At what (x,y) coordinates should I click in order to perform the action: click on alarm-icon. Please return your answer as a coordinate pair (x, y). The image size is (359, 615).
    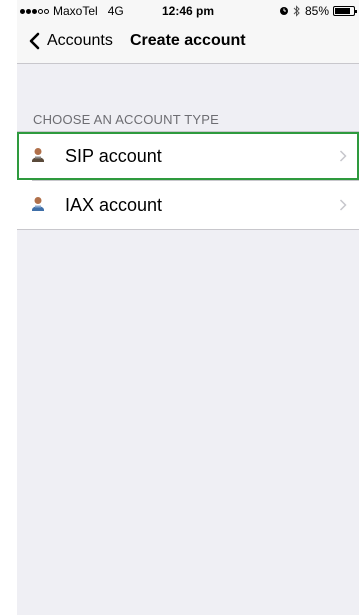
    Looking at the image, I should click on (283, 11).